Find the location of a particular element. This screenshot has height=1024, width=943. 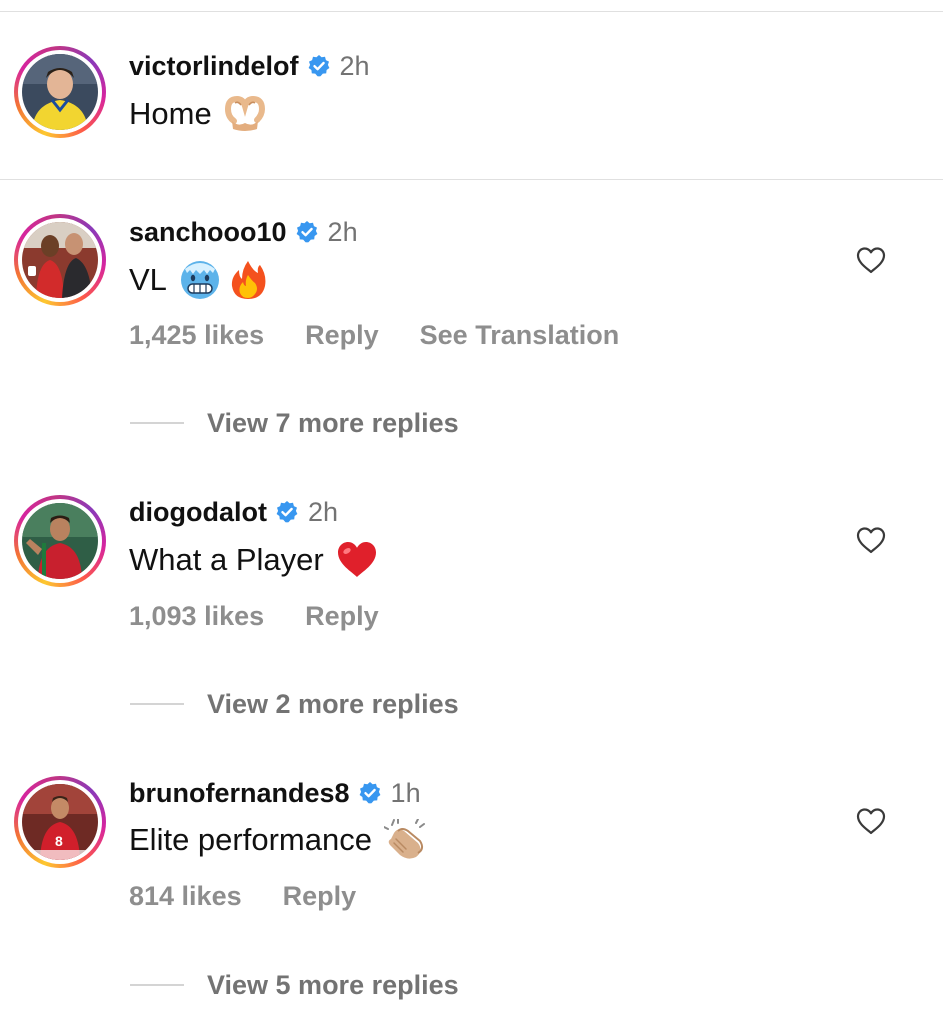

view-replies-button: View 2 more replies is located at coordinates (294, 704).